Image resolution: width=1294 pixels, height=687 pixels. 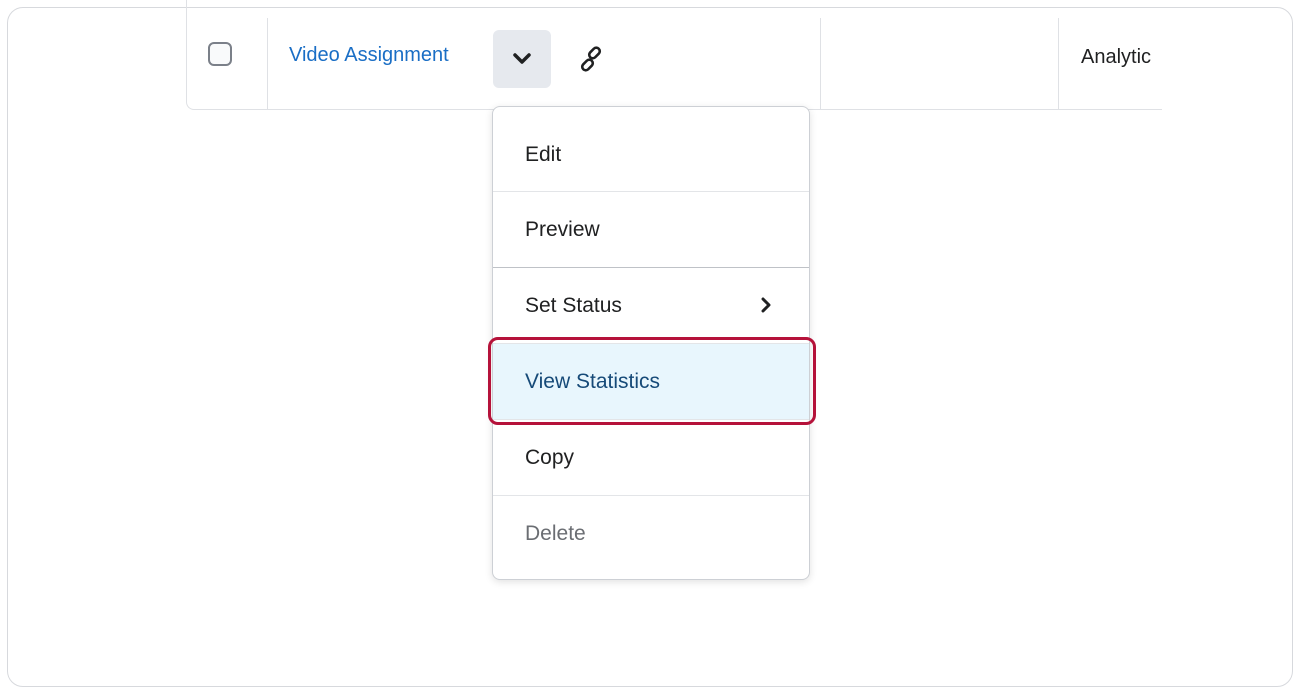 I want to click on menu-item-edit: Edit, so click(x=651, y=154).